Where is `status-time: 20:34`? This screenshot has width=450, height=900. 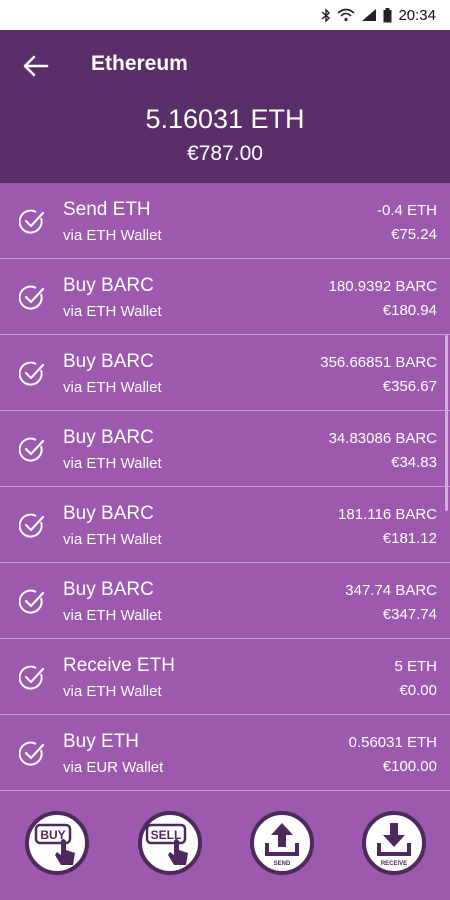
status-time: 20:34 is located at coordinates (417, 15).